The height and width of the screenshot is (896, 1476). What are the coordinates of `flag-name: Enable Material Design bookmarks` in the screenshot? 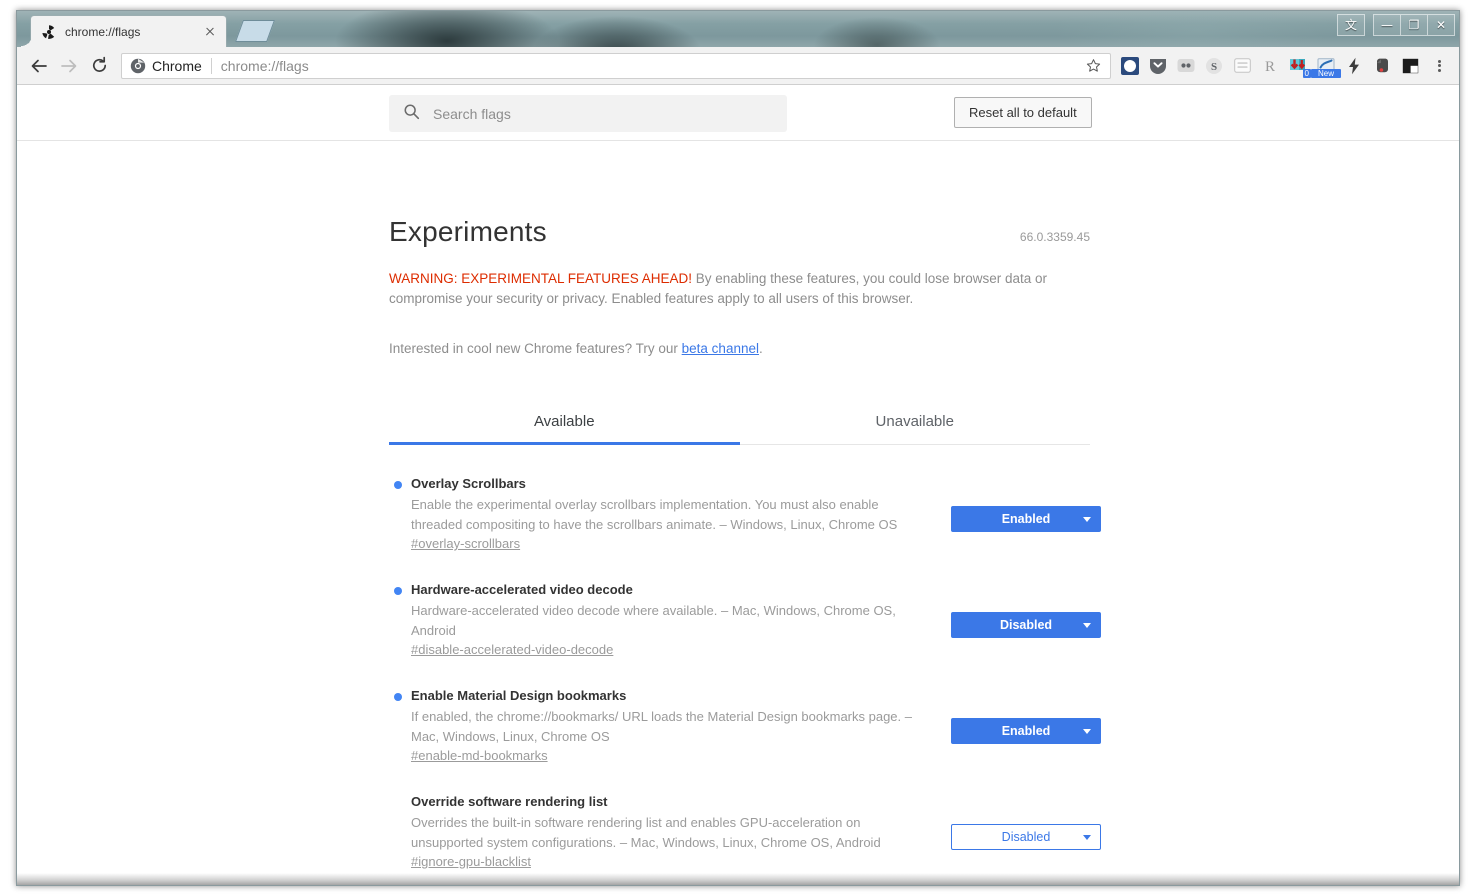 It's located at (519, 695).